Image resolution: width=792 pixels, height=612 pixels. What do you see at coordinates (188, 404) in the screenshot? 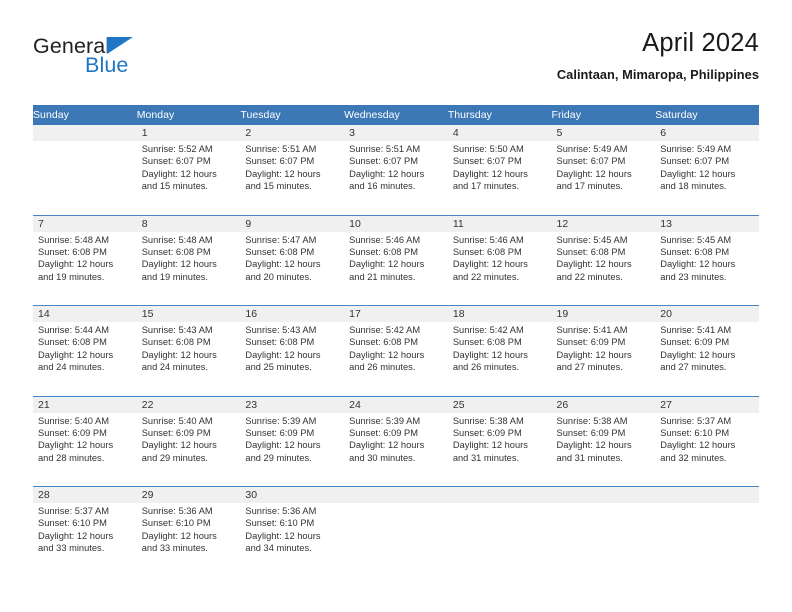
I see `day-number: 22` at bounding box center [188, 404].